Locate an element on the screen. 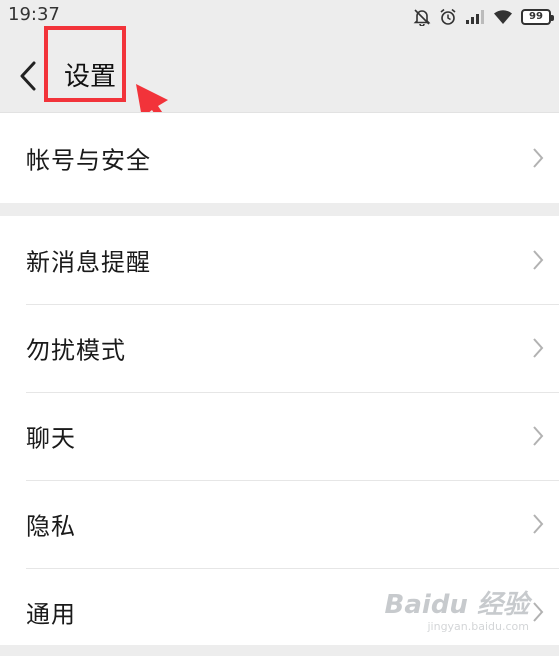  settings-item-new-message-alert: 新消息提醒 is located at coordinates (279, 260).